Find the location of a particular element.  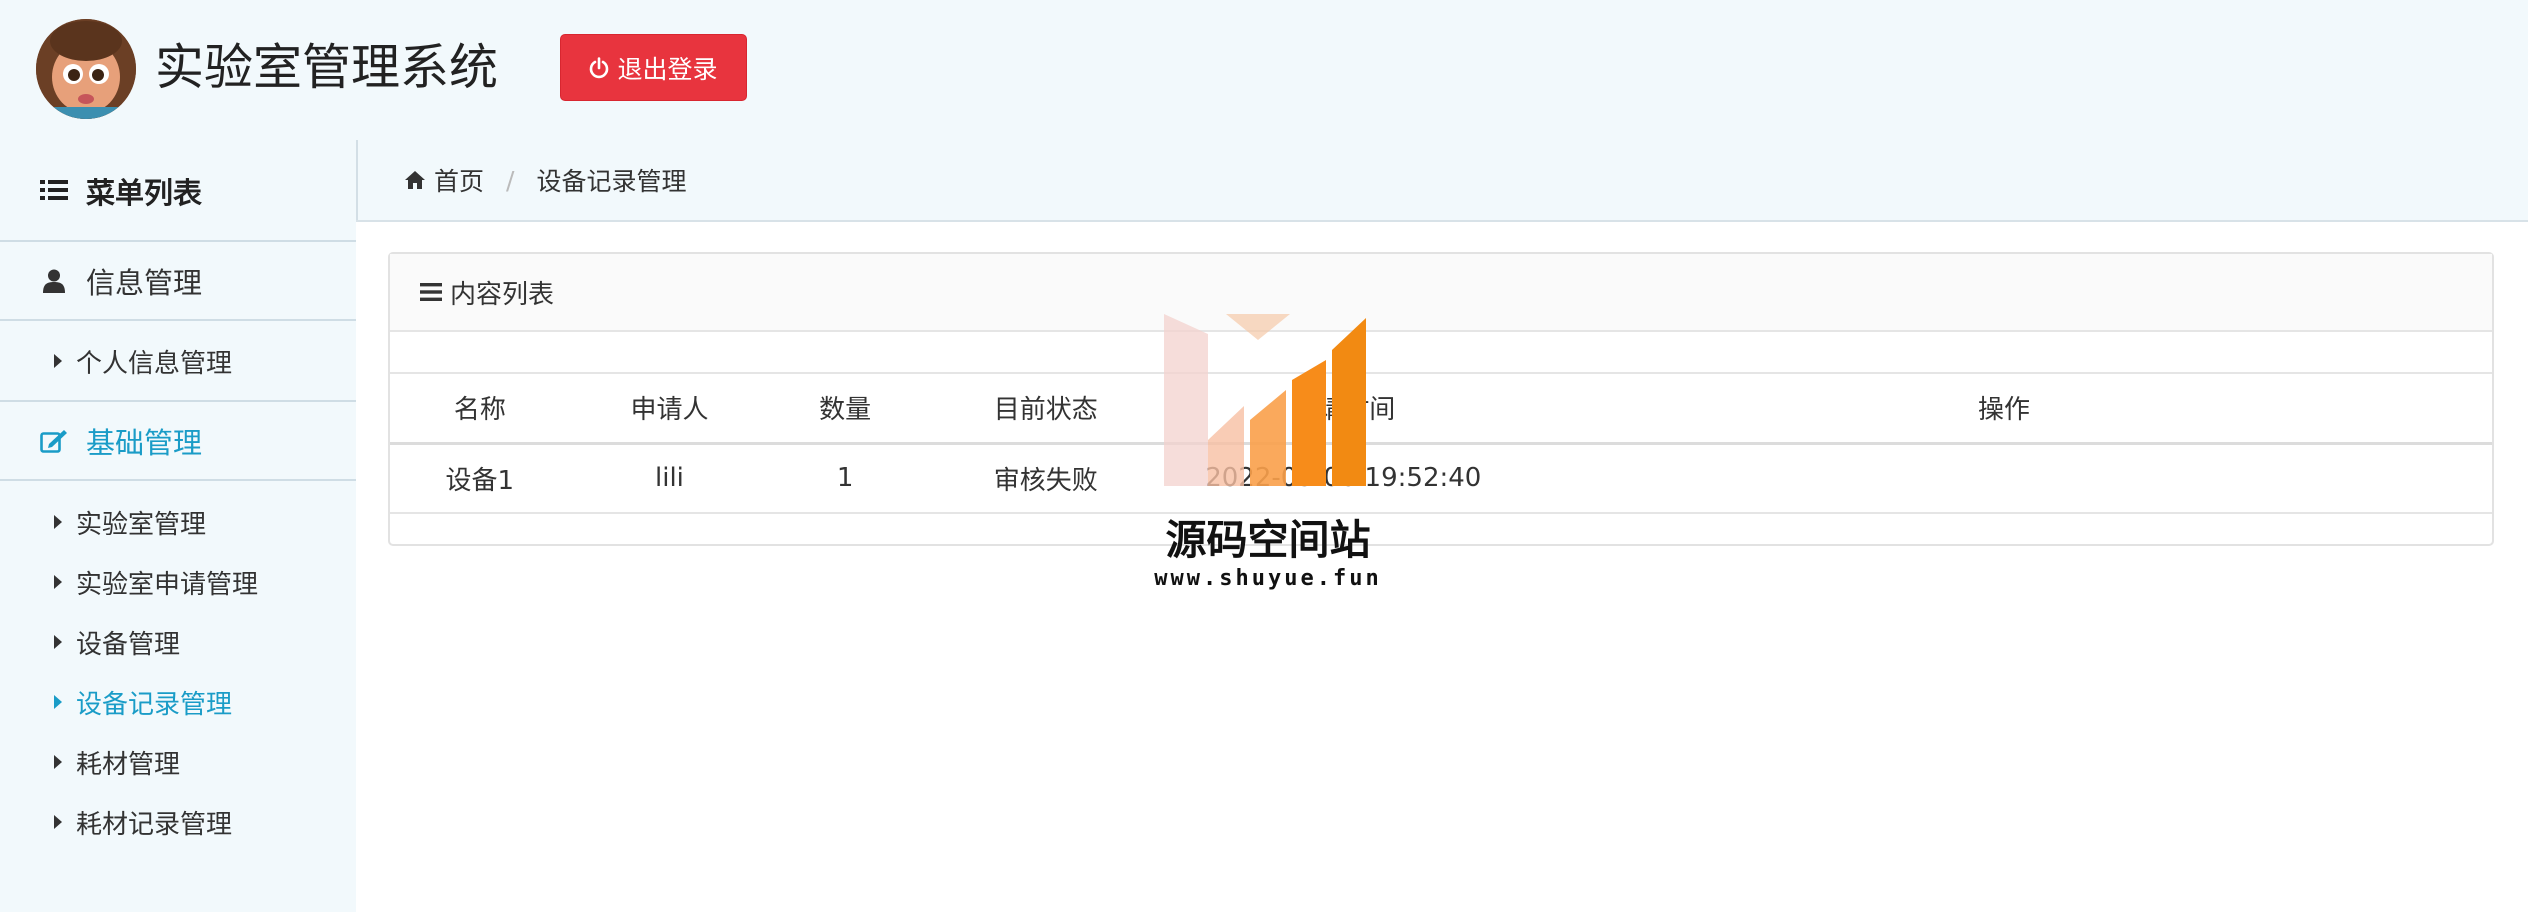

panel-title: 内容列表 is located at coordinates (502, 294).